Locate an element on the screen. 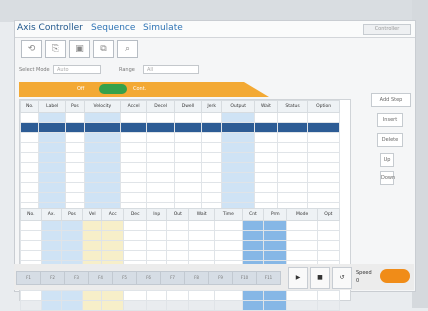  fn-button-8: F8 is located at coordinates (196, 278).